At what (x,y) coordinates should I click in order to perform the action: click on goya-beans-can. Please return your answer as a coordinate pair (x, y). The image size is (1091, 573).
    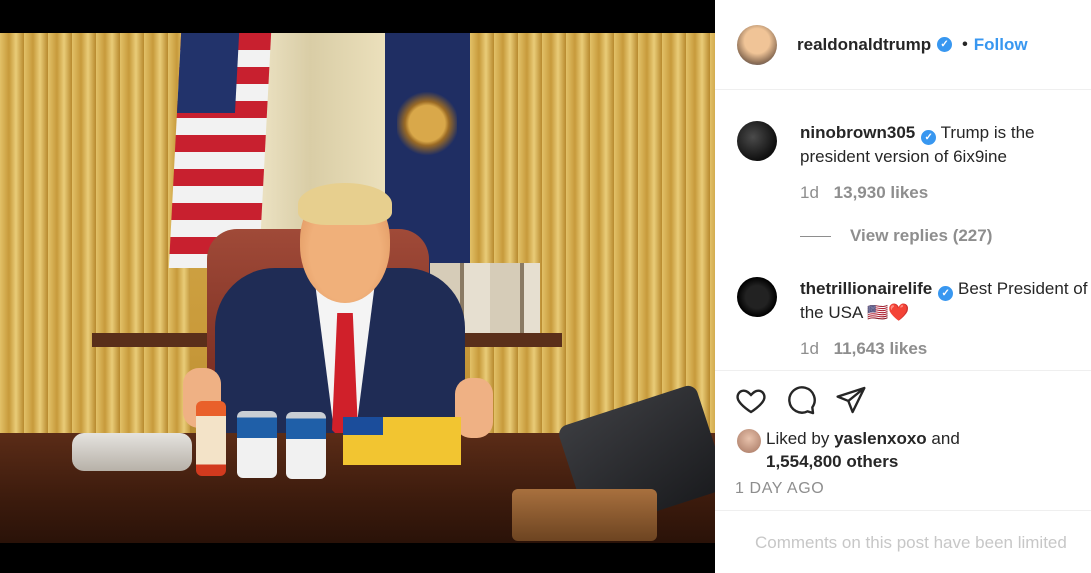
    Looking at the image, I should click on (257, 444).